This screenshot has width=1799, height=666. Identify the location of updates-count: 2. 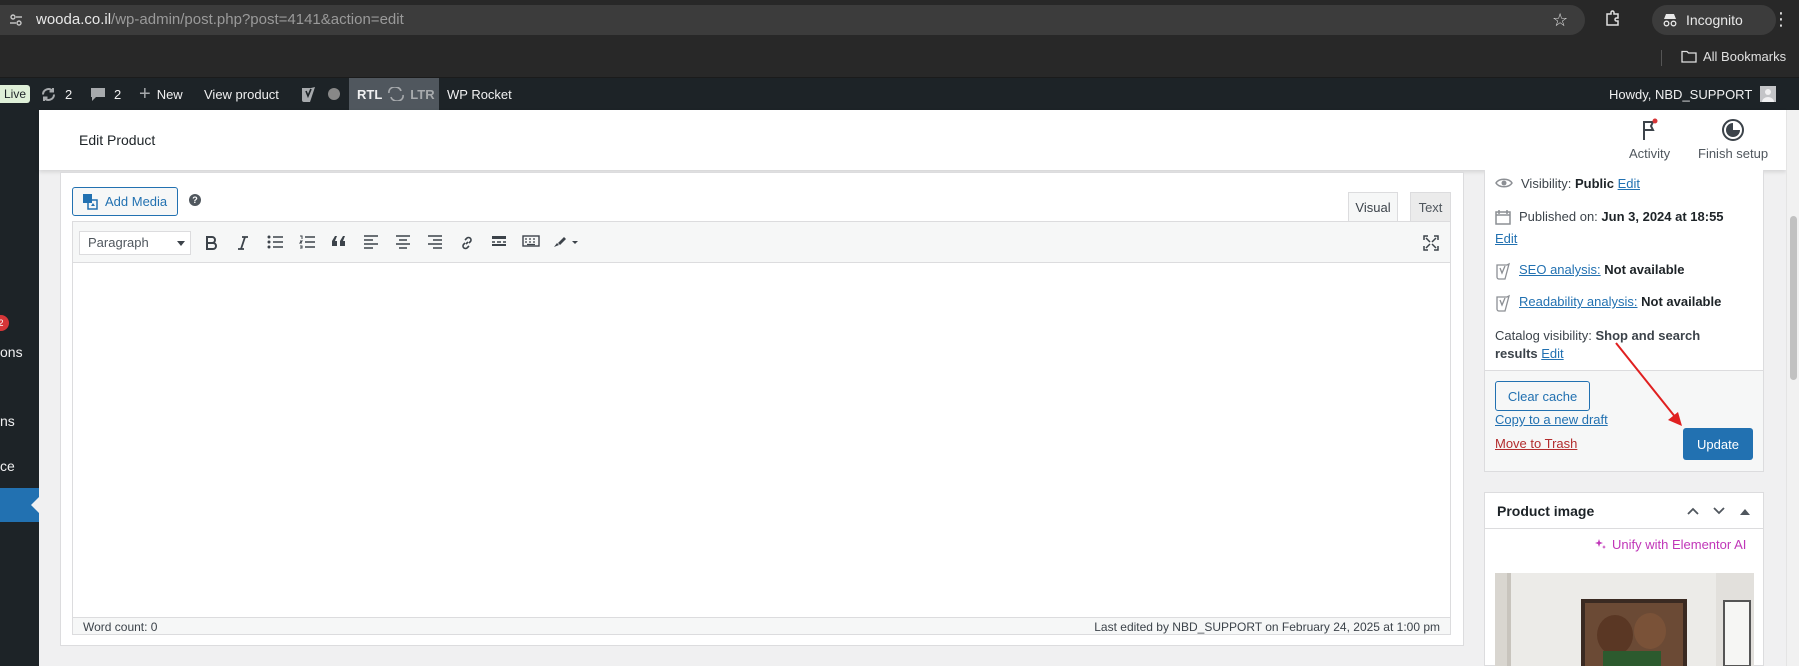
(69, 94).